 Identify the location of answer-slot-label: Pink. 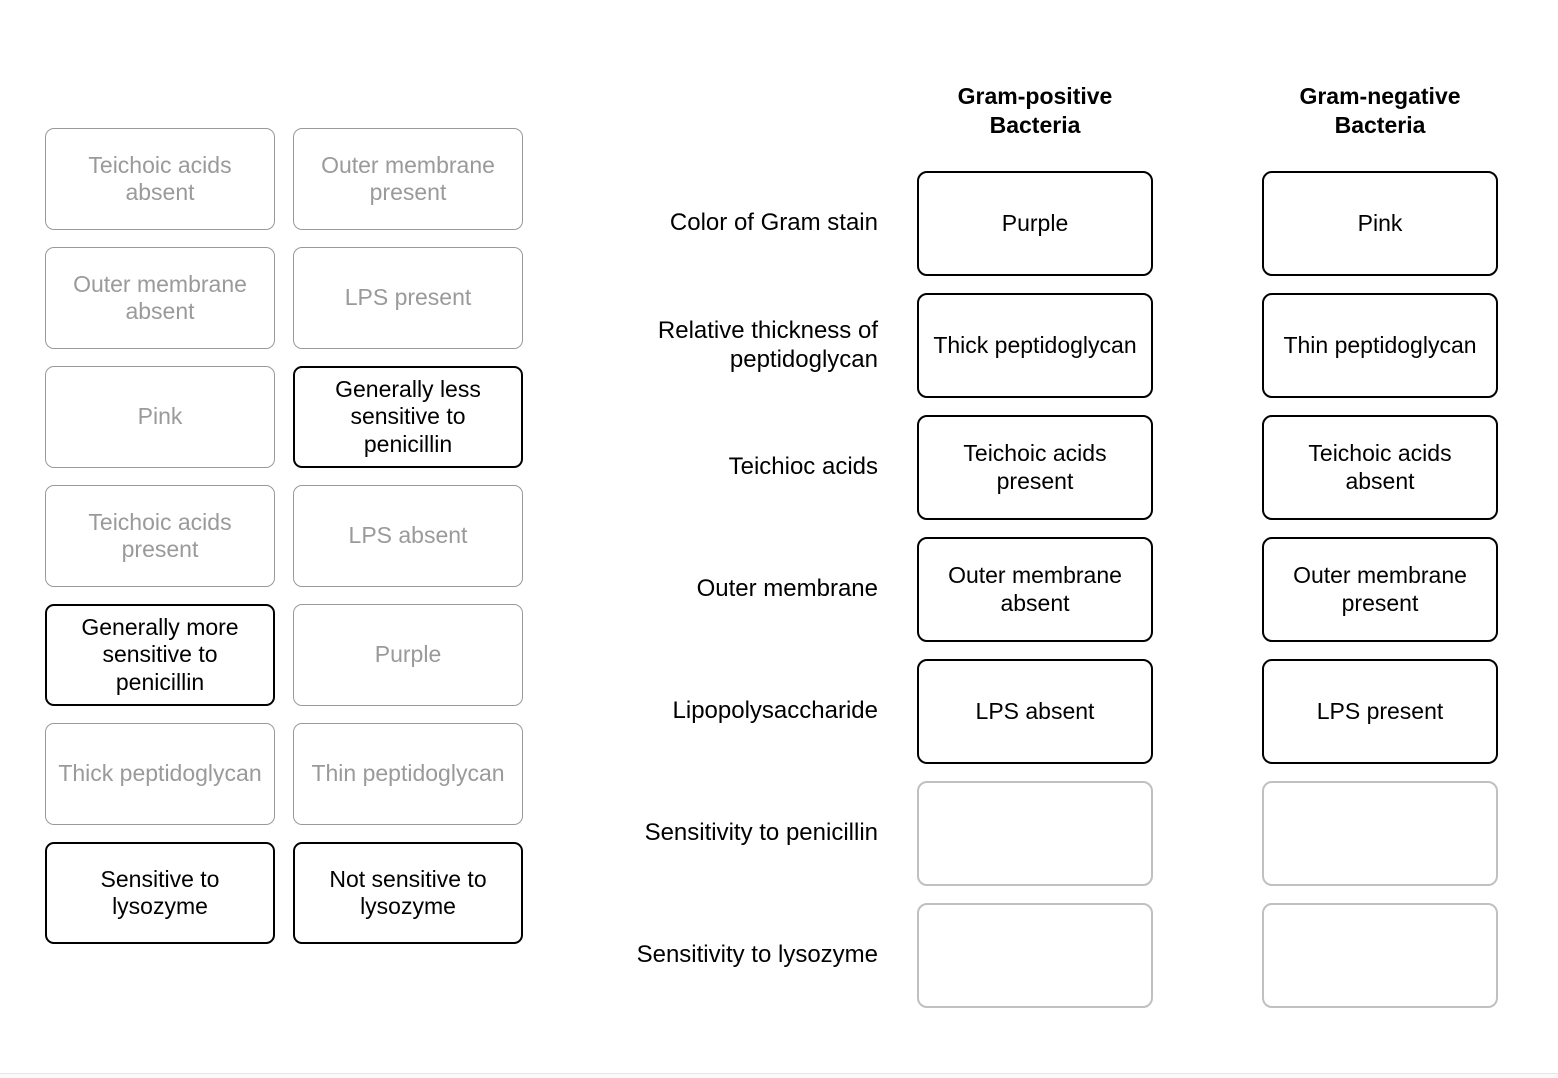
(1380, 222).